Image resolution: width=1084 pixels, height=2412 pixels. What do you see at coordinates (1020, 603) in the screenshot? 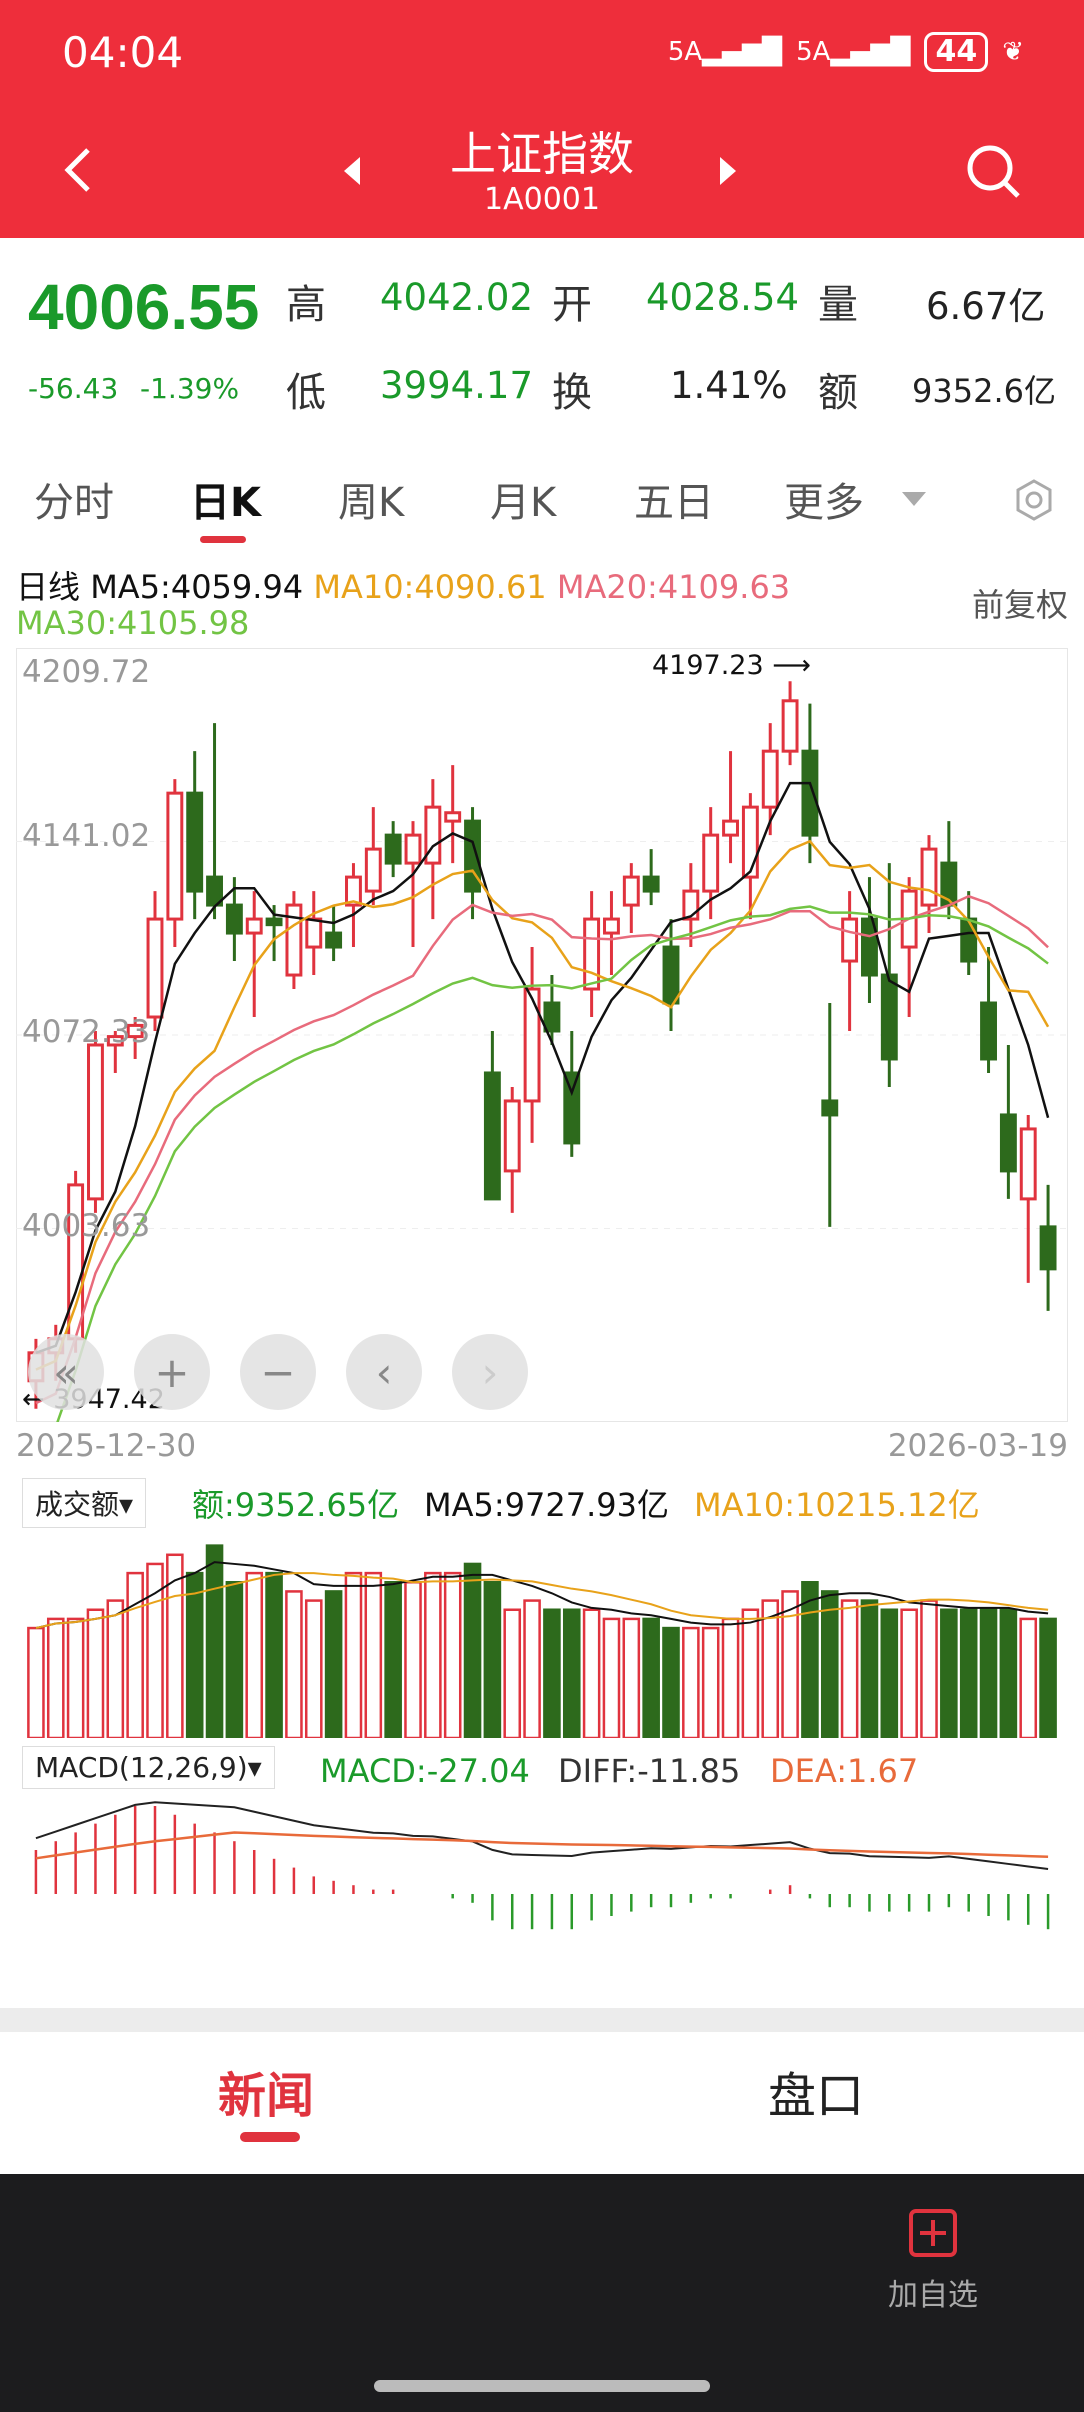
I see `adjust-button: 前复权` at bounding box center [1020, 603].